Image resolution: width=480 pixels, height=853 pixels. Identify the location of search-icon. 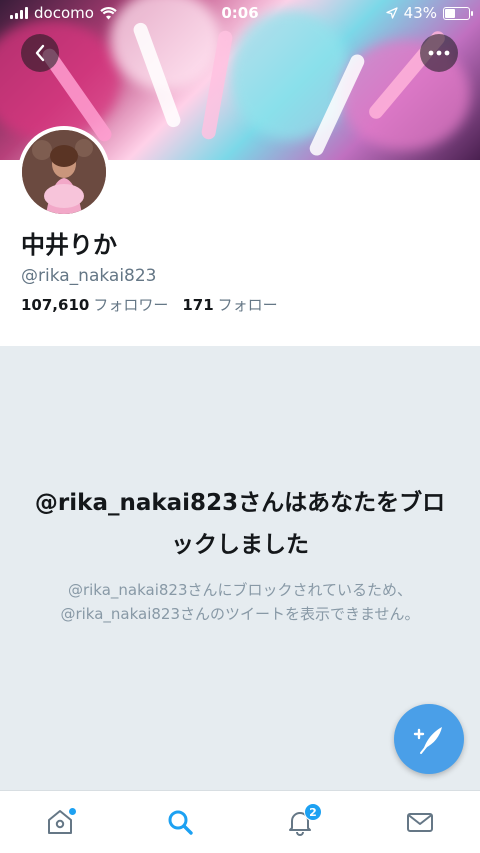
(180, 822).